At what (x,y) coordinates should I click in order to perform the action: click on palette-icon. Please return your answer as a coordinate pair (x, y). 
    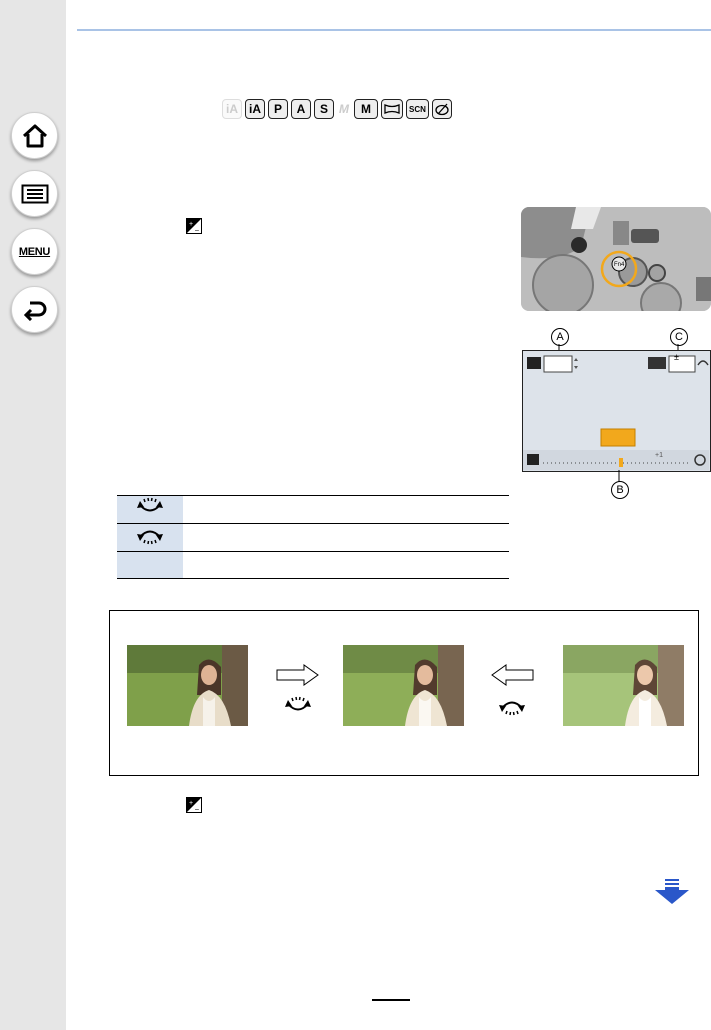
    Looking at the image, I should click on (442, 109).